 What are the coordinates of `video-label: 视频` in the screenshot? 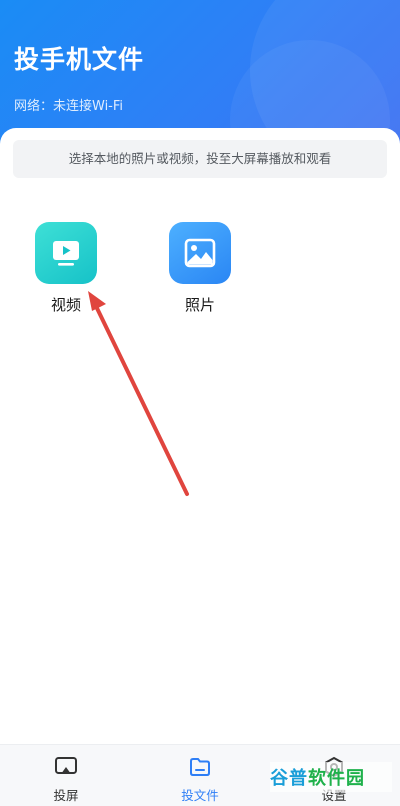 It's located at (65, 305).